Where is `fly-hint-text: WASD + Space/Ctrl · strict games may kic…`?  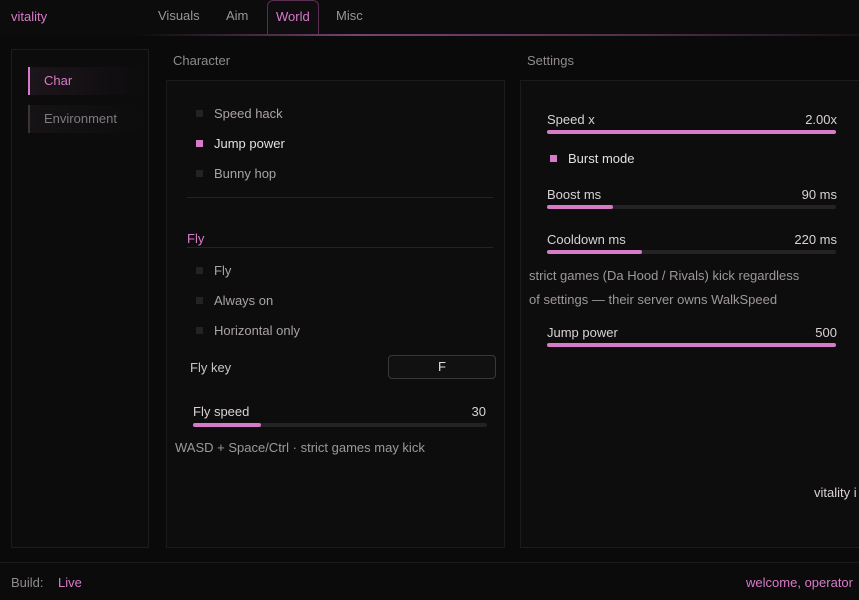 fly-hint-text: WASD + Space/Ctrl · strict games may kic… is located at coordinates (300, 447).